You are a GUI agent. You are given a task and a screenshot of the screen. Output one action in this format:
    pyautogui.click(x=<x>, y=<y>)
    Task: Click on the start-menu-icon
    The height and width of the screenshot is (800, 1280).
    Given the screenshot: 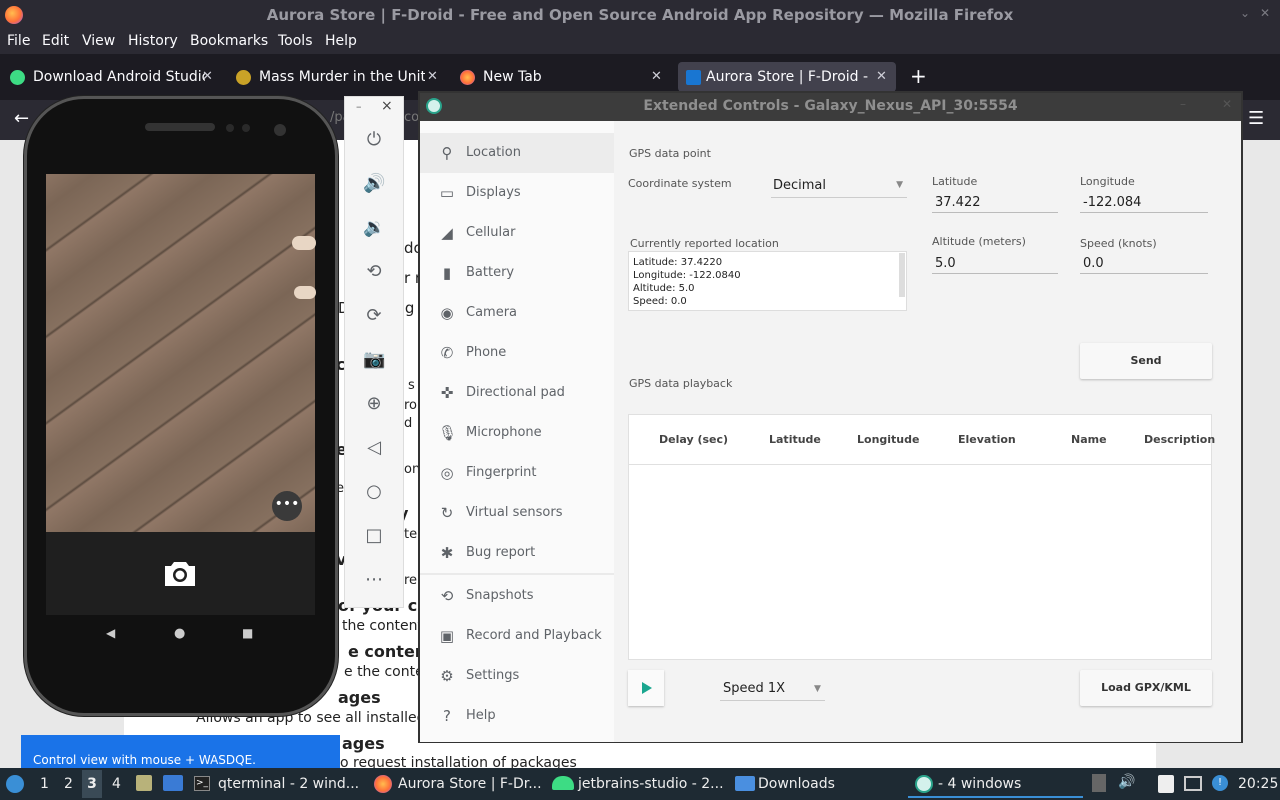 What is the action you would take?
    pyautogui.click(x=15, y=784)
    